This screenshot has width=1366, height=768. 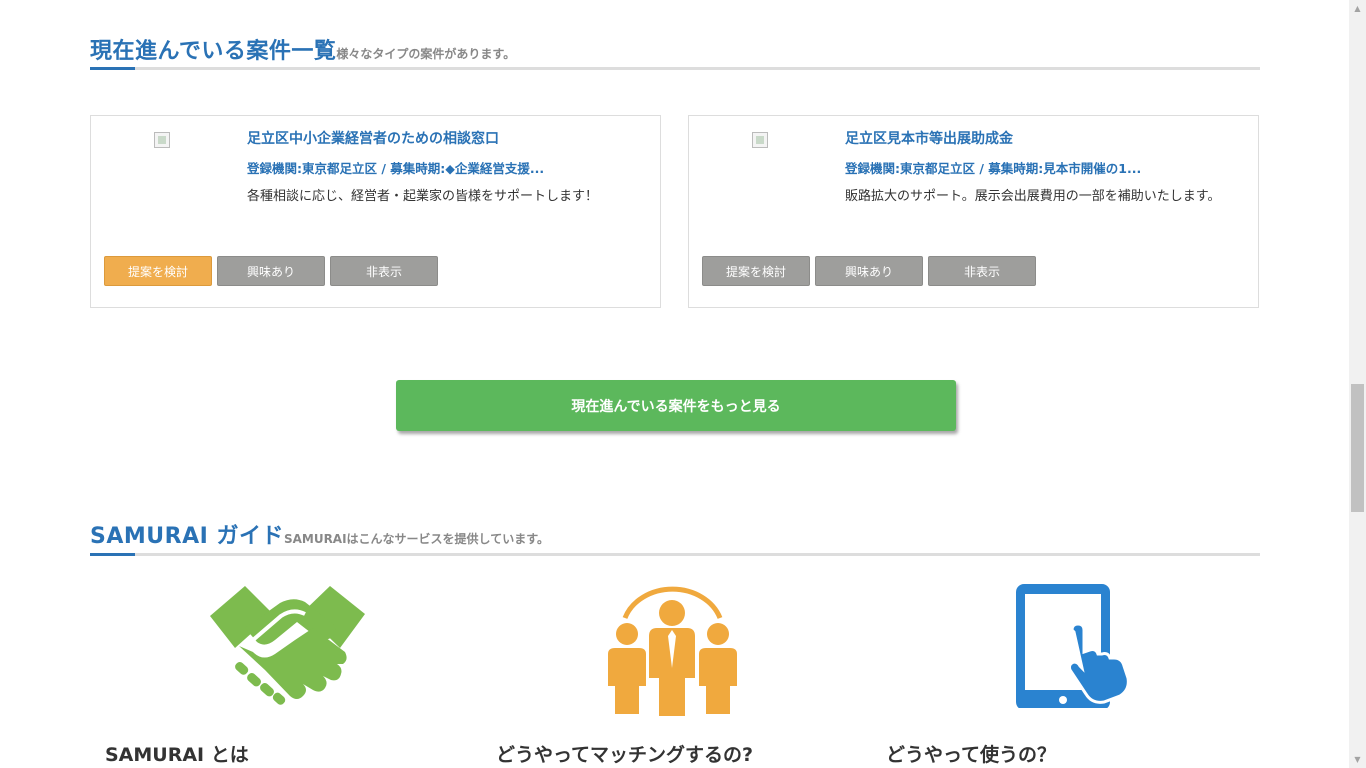 What do you see at coordinates (1357, 8) in the screenshot?
I see `scroll-up-arrow-icon: ▲` at bounding box center [1357, 8].